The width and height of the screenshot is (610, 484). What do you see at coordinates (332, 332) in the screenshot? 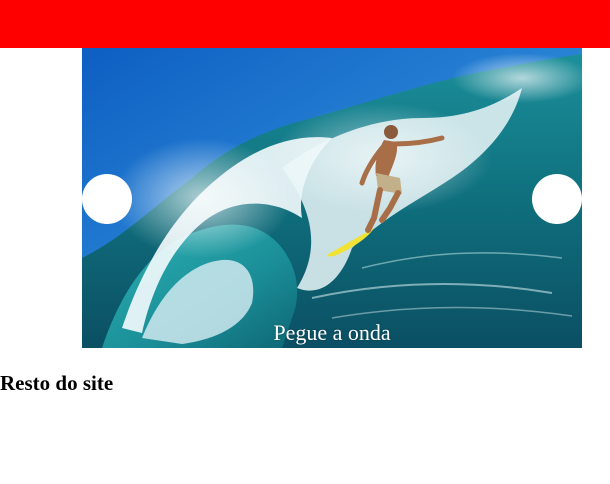
I see `slide-caption: Pegue a onda` at bounding box center [332, 332].